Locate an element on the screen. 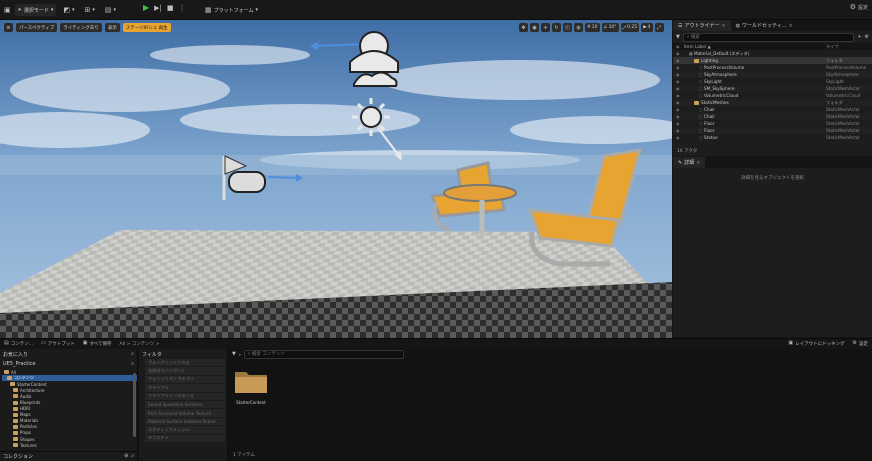 This screenshot has height=461, width=872. outliner-row: ◉ ◌ SM_SkySphere StaticMeshActor is located at coordinates (772, 88).